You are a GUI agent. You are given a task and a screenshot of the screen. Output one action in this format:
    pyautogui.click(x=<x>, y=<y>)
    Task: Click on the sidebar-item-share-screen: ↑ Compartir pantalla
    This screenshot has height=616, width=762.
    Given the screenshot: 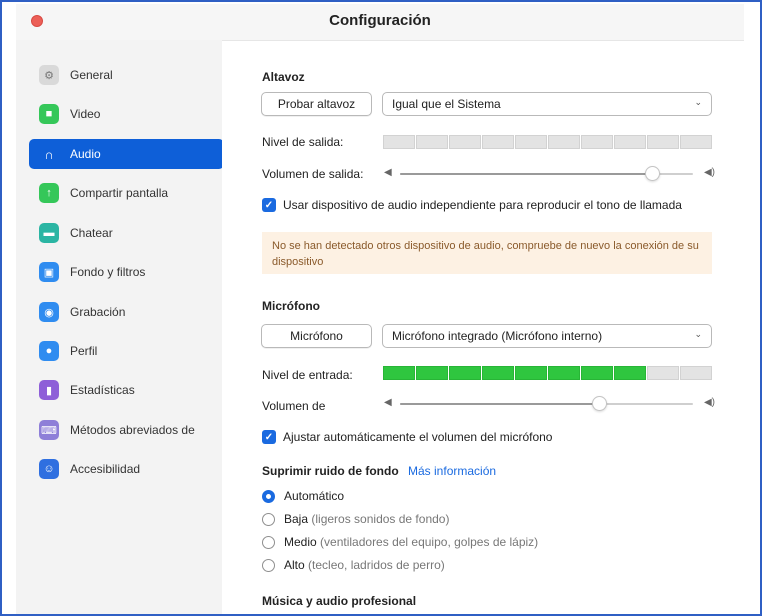 What is the action you would take?
    pyautogui.click(x=126, y=193)
    